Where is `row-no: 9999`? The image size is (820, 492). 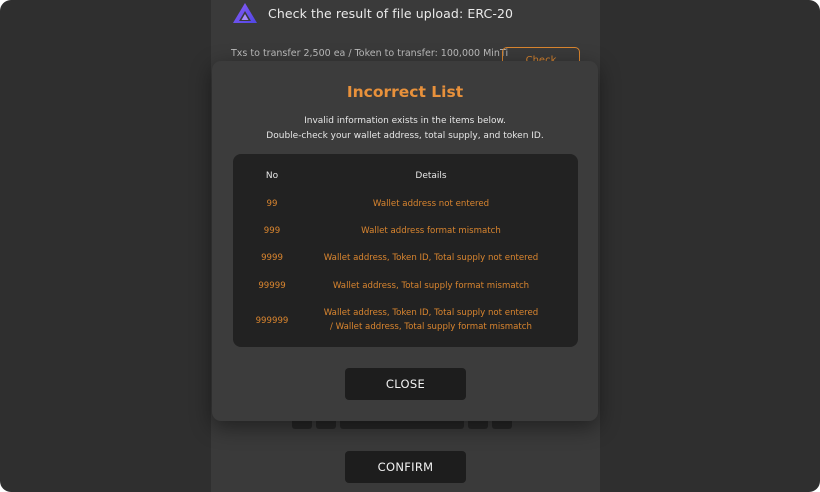
row-no: 9999 is located at coordinates (272, 258).